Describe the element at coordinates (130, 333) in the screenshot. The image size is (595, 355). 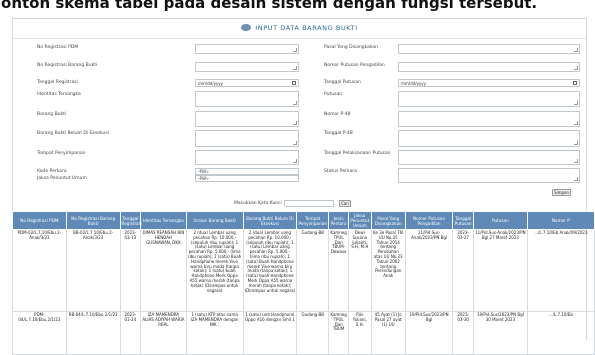
I see `table-cell: 2023-01-24` at that location.